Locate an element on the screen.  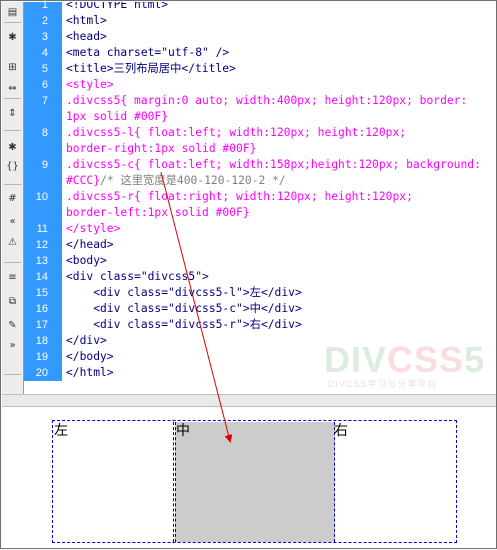
code-line: #CCC}/* 这里宽度是400-120-120-2 */ is located at coordinates (176, 181).